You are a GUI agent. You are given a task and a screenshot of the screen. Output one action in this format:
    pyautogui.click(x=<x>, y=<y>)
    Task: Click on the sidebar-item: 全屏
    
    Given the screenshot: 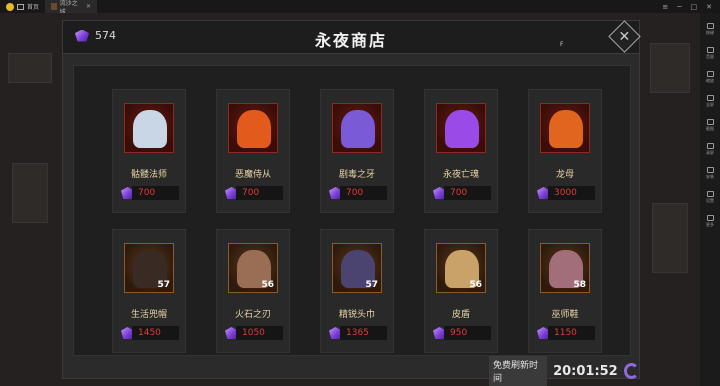 What is the action you would take?
    pyautogui.click(x=710, y=105)
    